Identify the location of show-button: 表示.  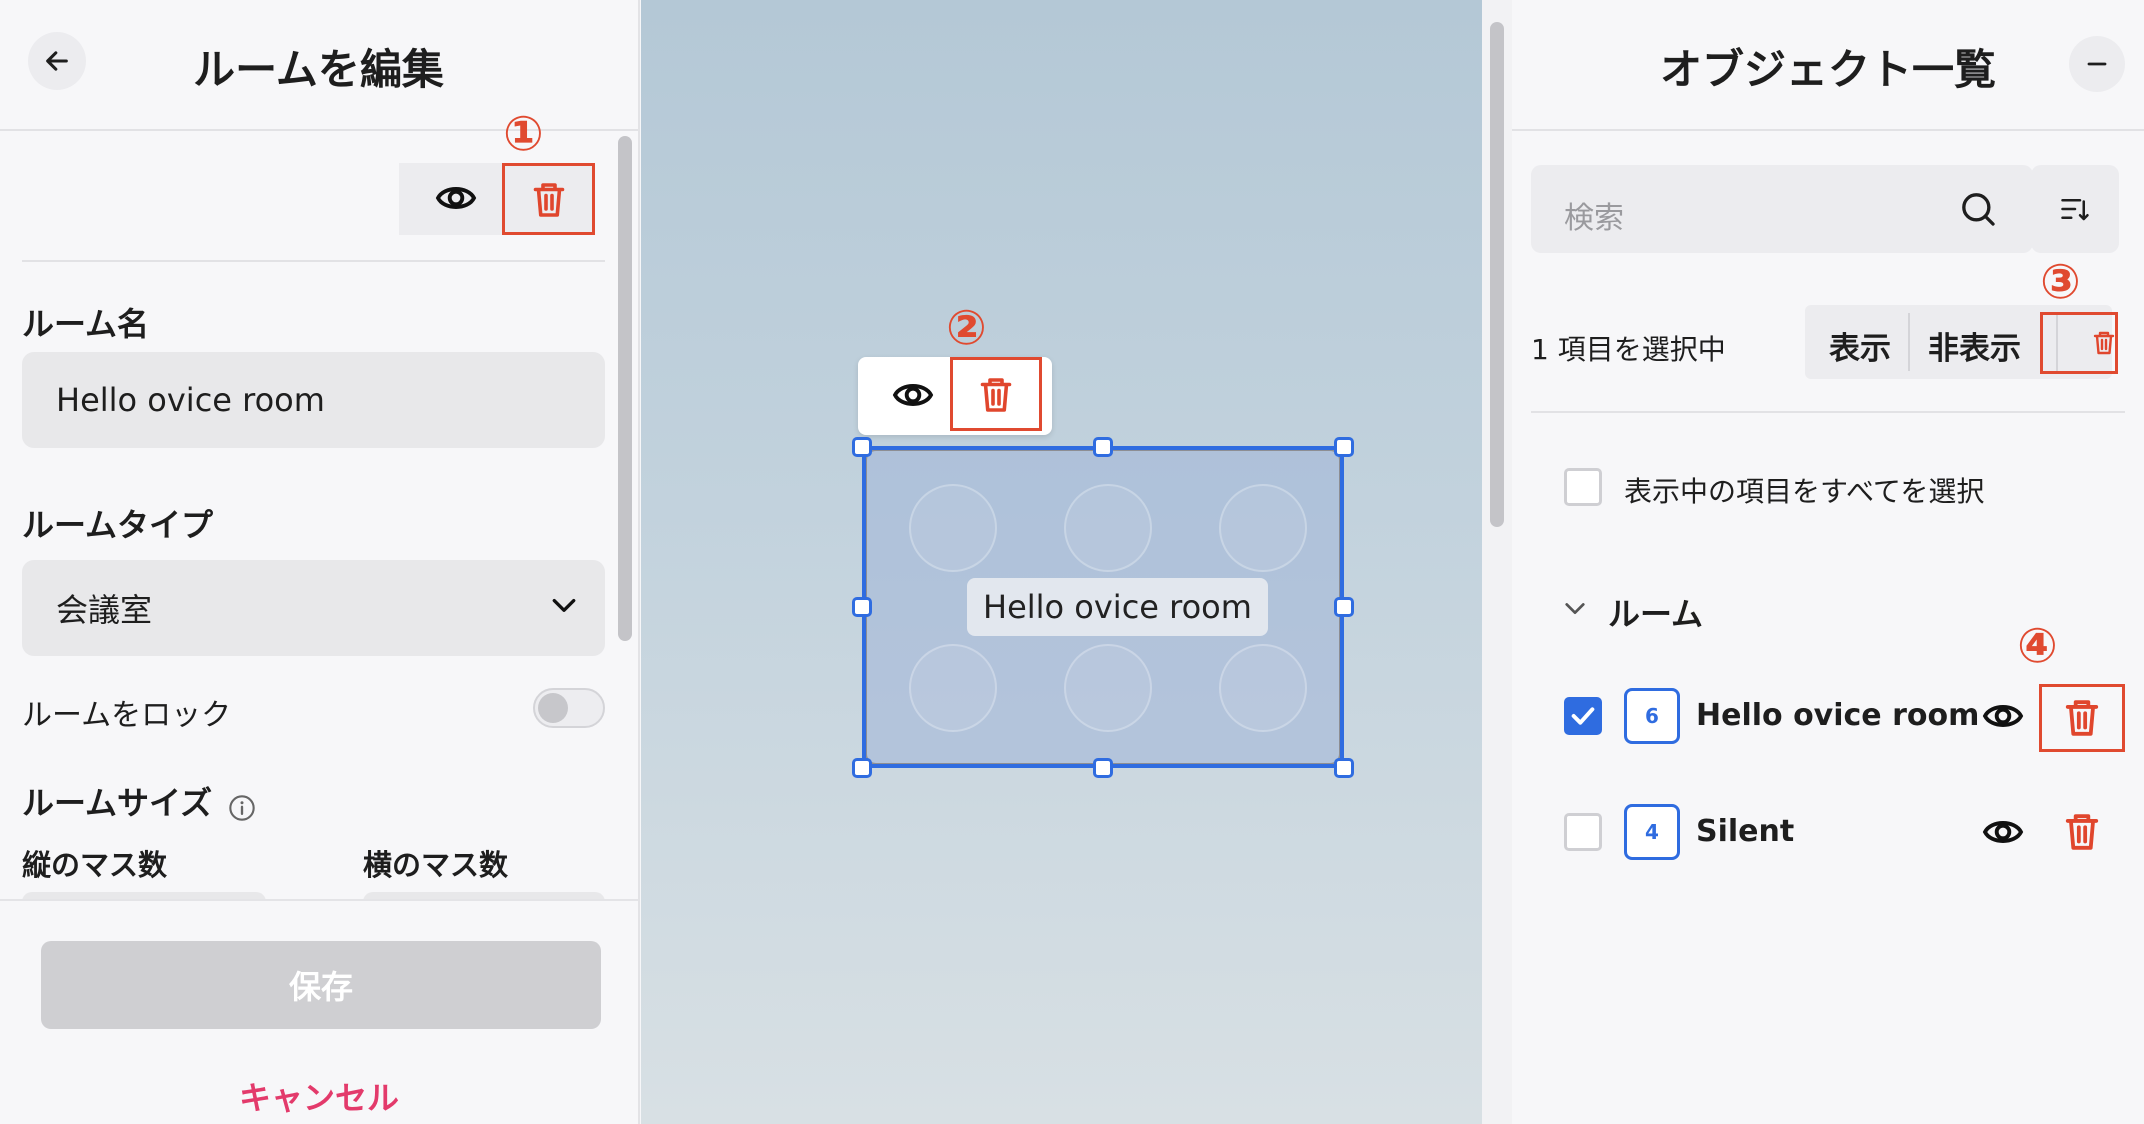
(1860, 345).